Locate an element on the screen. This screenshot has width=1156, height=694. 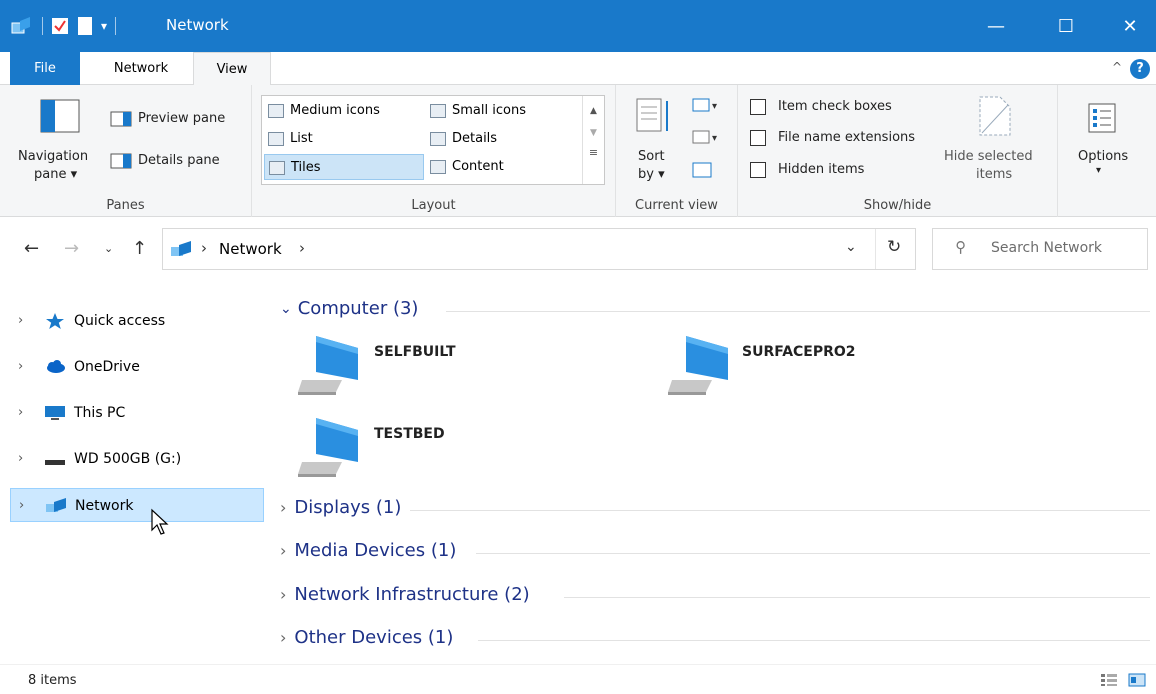
layout-medium-icons: Medium icons is located at coordinates (344, 111).